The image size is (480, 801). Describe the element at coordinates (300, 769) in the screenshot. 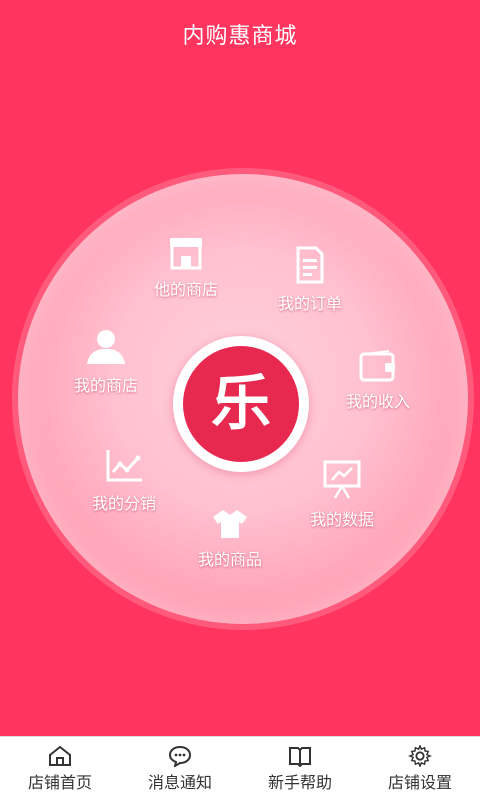

I see `tab-help: 新手帮助` at that location.